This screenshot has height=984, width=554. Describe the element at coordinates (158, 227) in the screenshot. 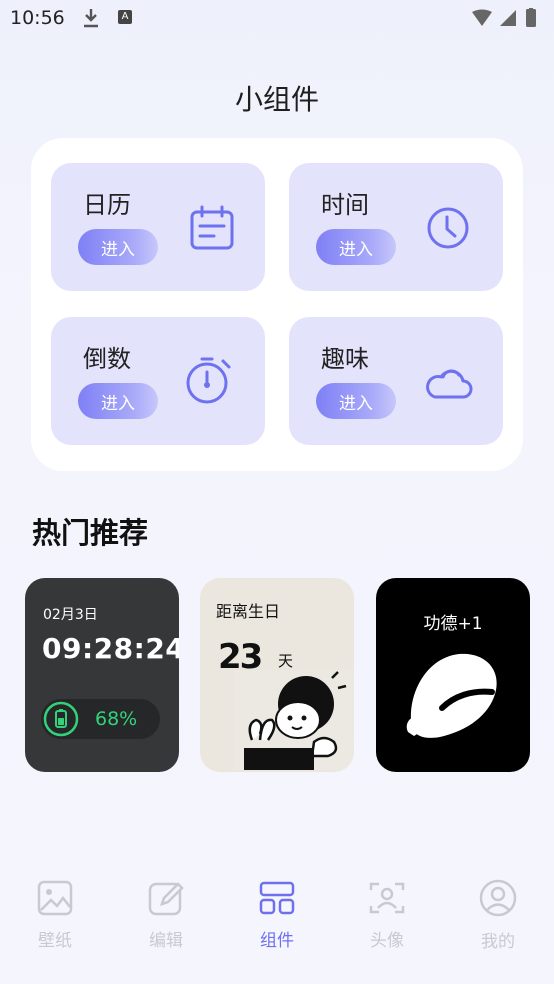

I see `card-calendar: 日历 进入` at that location.